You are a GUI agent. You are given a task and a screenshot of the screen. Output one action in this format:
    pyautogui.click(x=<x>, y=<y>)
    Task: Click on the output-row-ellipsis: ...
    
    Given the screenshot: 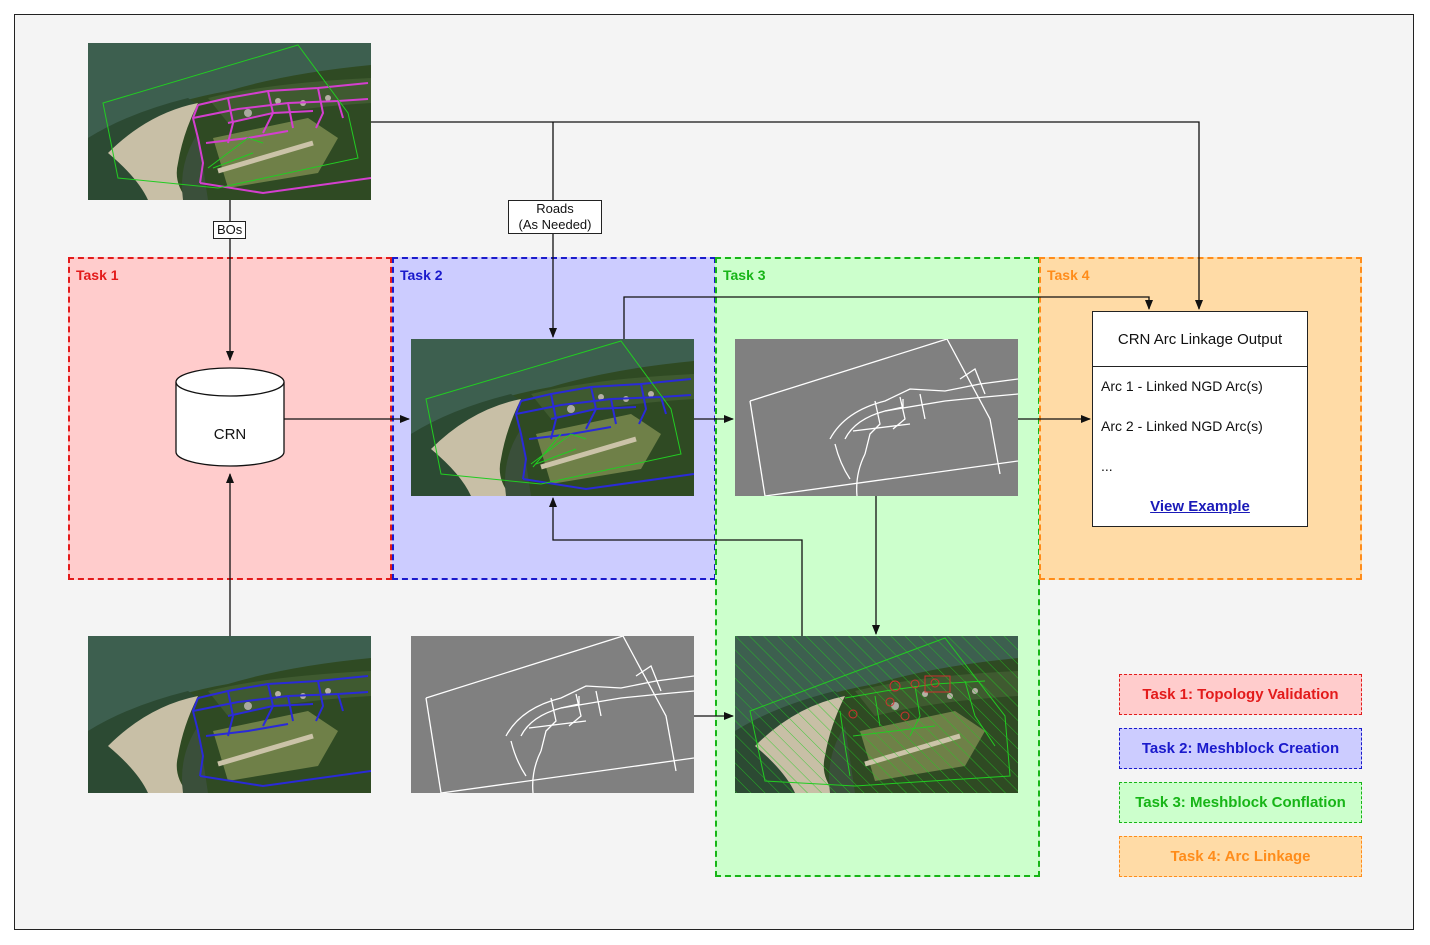 What is the action you would take?
    pyautogui.click(x=1107, y=466)
    